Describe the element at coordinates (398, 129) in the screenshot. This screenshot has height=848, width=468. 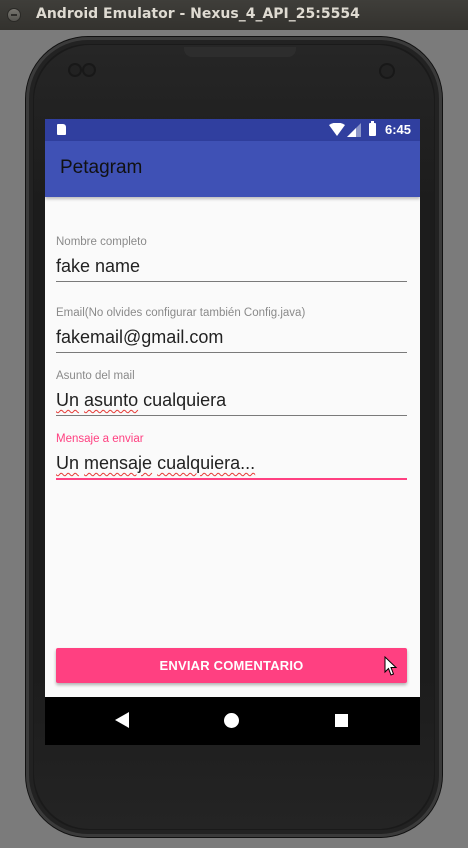
I see `status-time: 6:45` at that location.